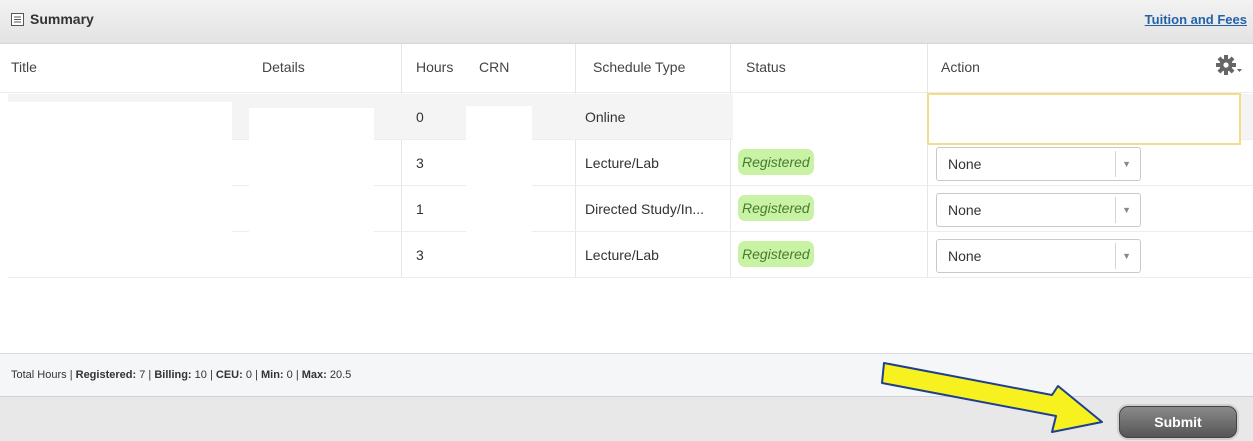  Describe the element at coordinates (766, 67) in the screenshot. I see `col-status: Status` at that location.